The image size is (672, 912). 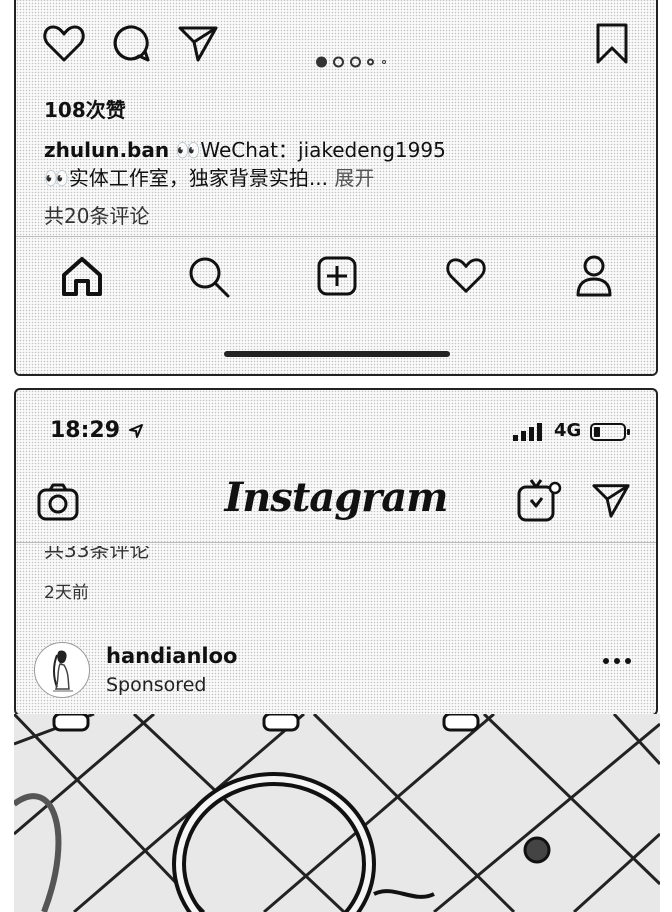 What do you see at coordinates (82, 276) in the screenshot?
I see `home-icon` at bounding box center [82, 276].